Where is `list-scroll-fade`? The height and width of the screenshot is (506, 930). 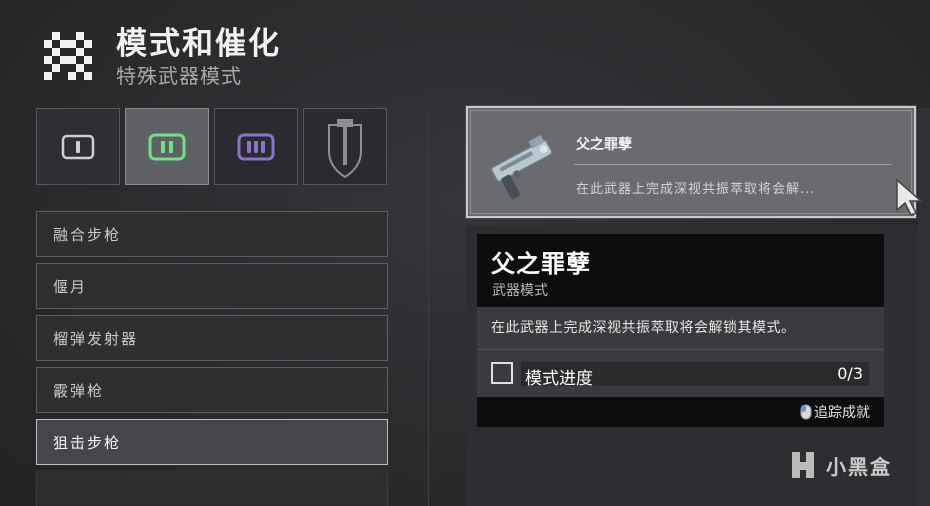
list-scroll-fade is located at coordinates (212, 488).